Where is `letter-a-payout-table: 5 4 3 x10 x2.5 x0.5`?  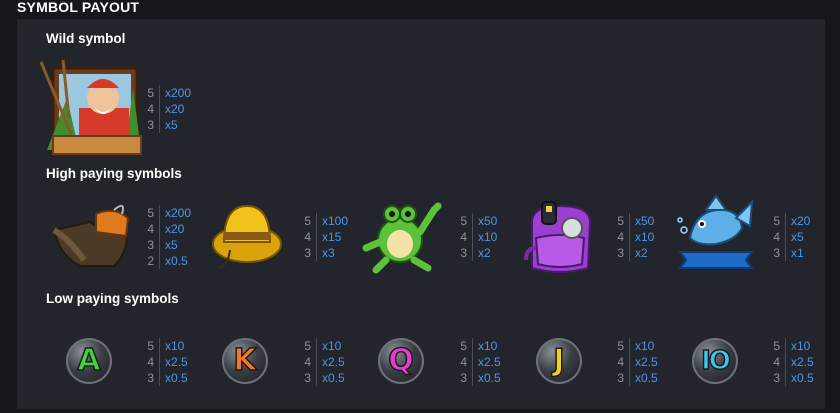 letter-a-payout-table: 5 4 3 x10 x2.5 x0.5 is located at coordinates (165, 362).